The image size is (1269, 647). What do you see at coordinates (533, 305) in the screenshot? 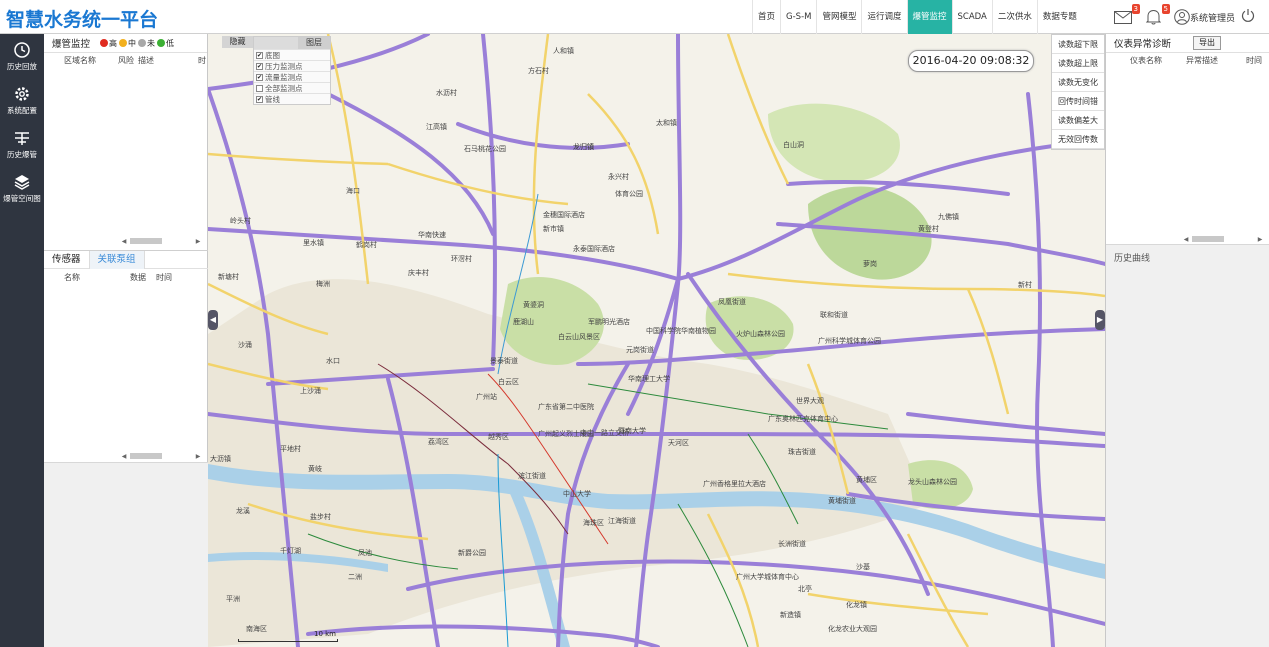
I see `map-place-label: 黄婆洞` at bounding box center [533, 305].